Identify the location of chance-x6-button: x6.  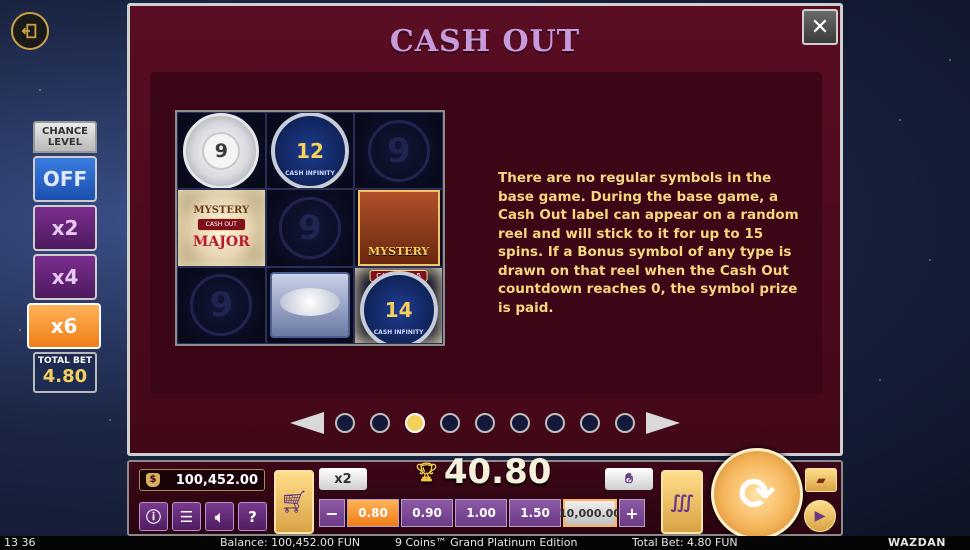
(64, 326).